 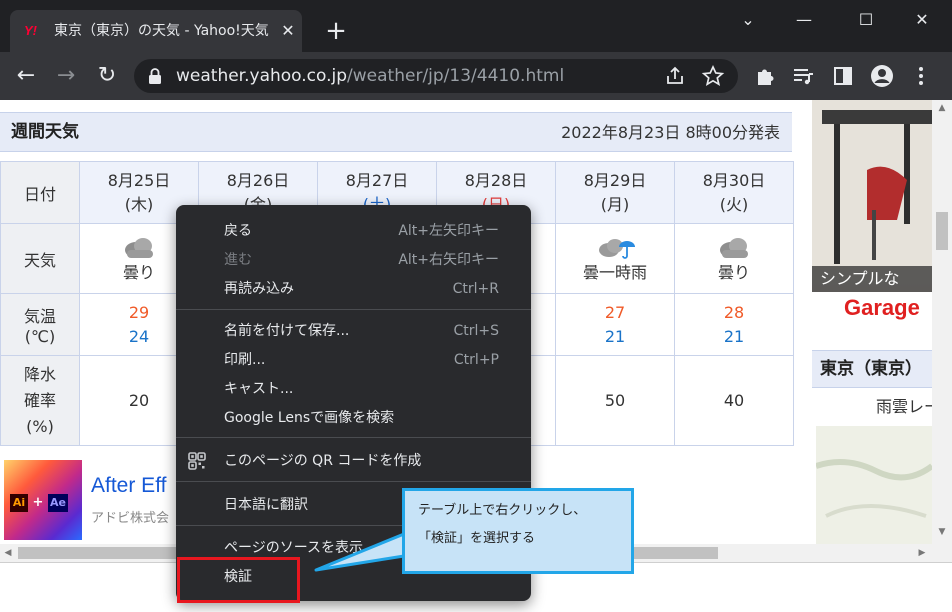 What do you see at coordinates (942, 231) in the screenshot?
I see `vertical-scroll-thumb` at bounding box center [942, 231].